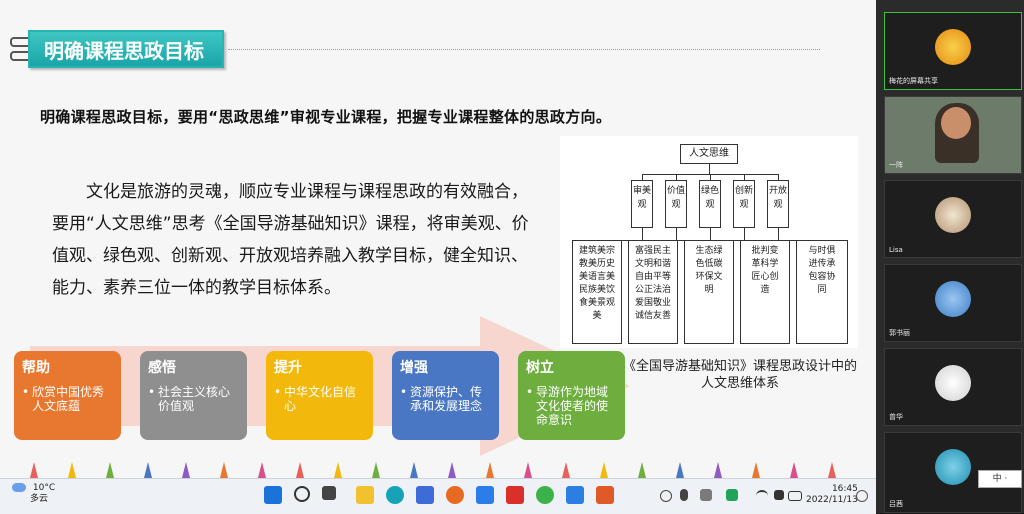  Describe the element at coordinates (605, 495) in the screenshot. I see `slides-icon` at that location.